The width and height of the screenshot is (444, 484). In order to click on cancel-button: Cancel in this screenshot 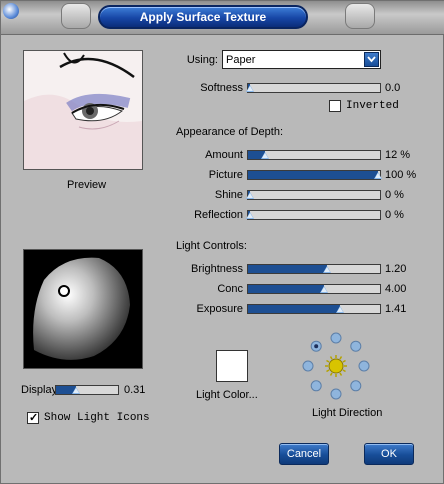, I will do `click(304, 454)`.